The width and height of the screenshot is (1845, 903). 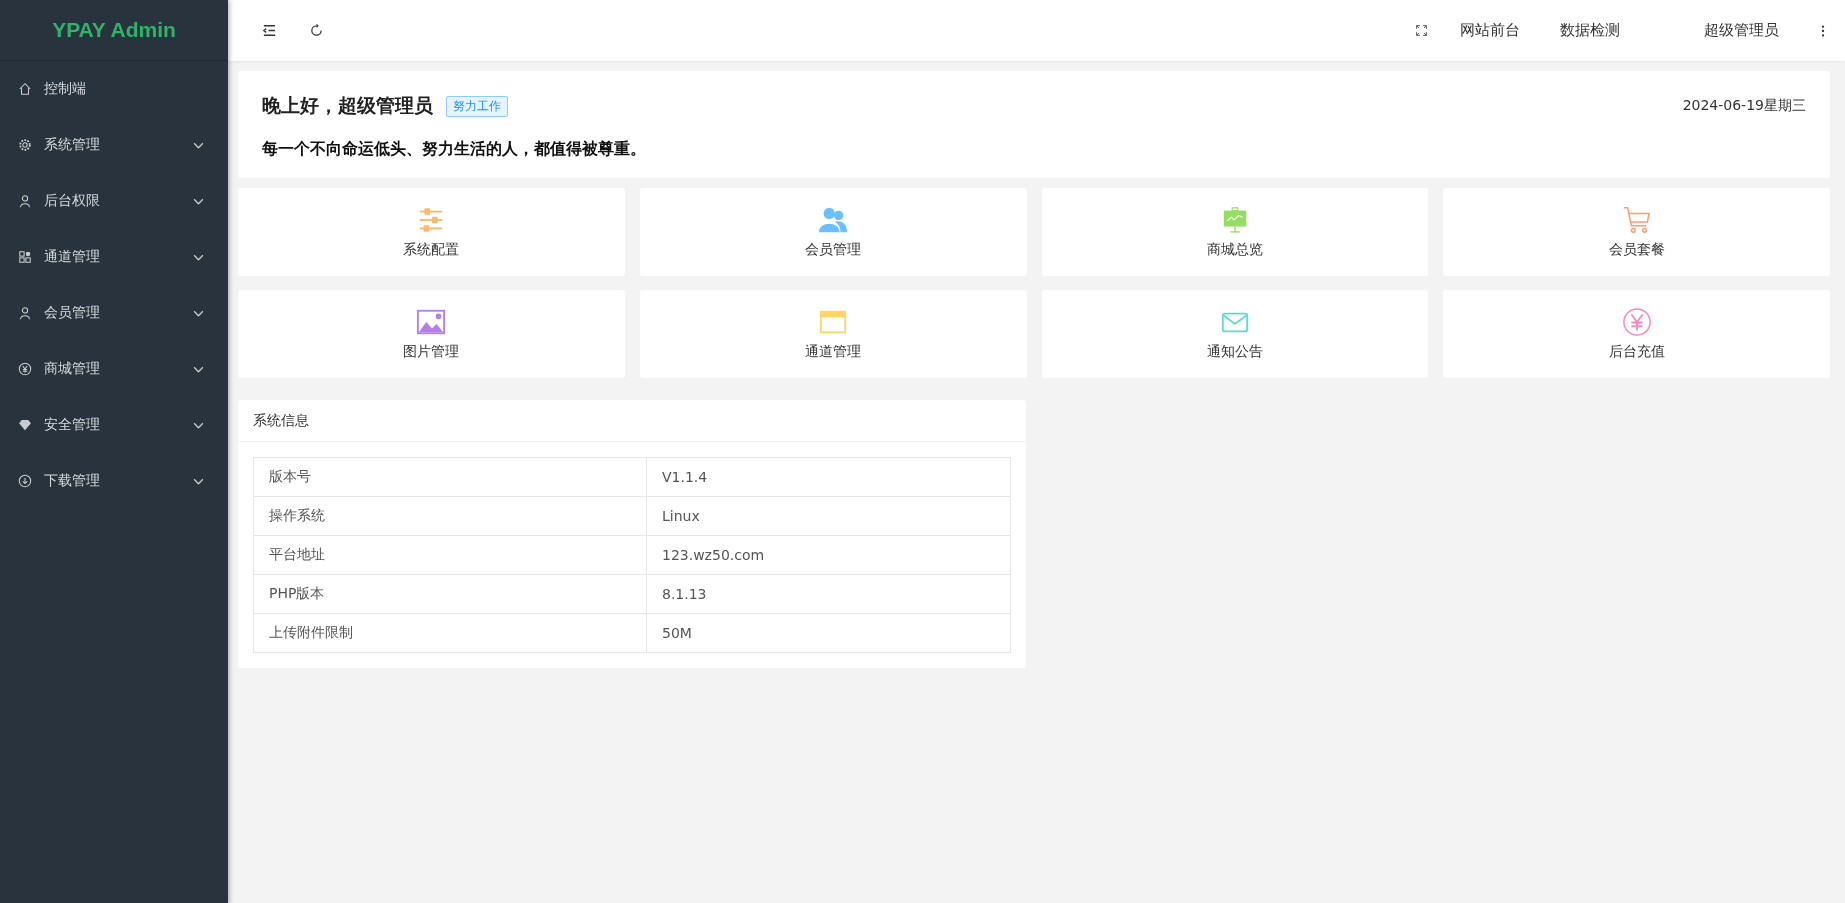 What do you see at coordinates (450, 516) in the screenshot?
I see `table-cell: 操作系统` at bounding box center [450, 516].